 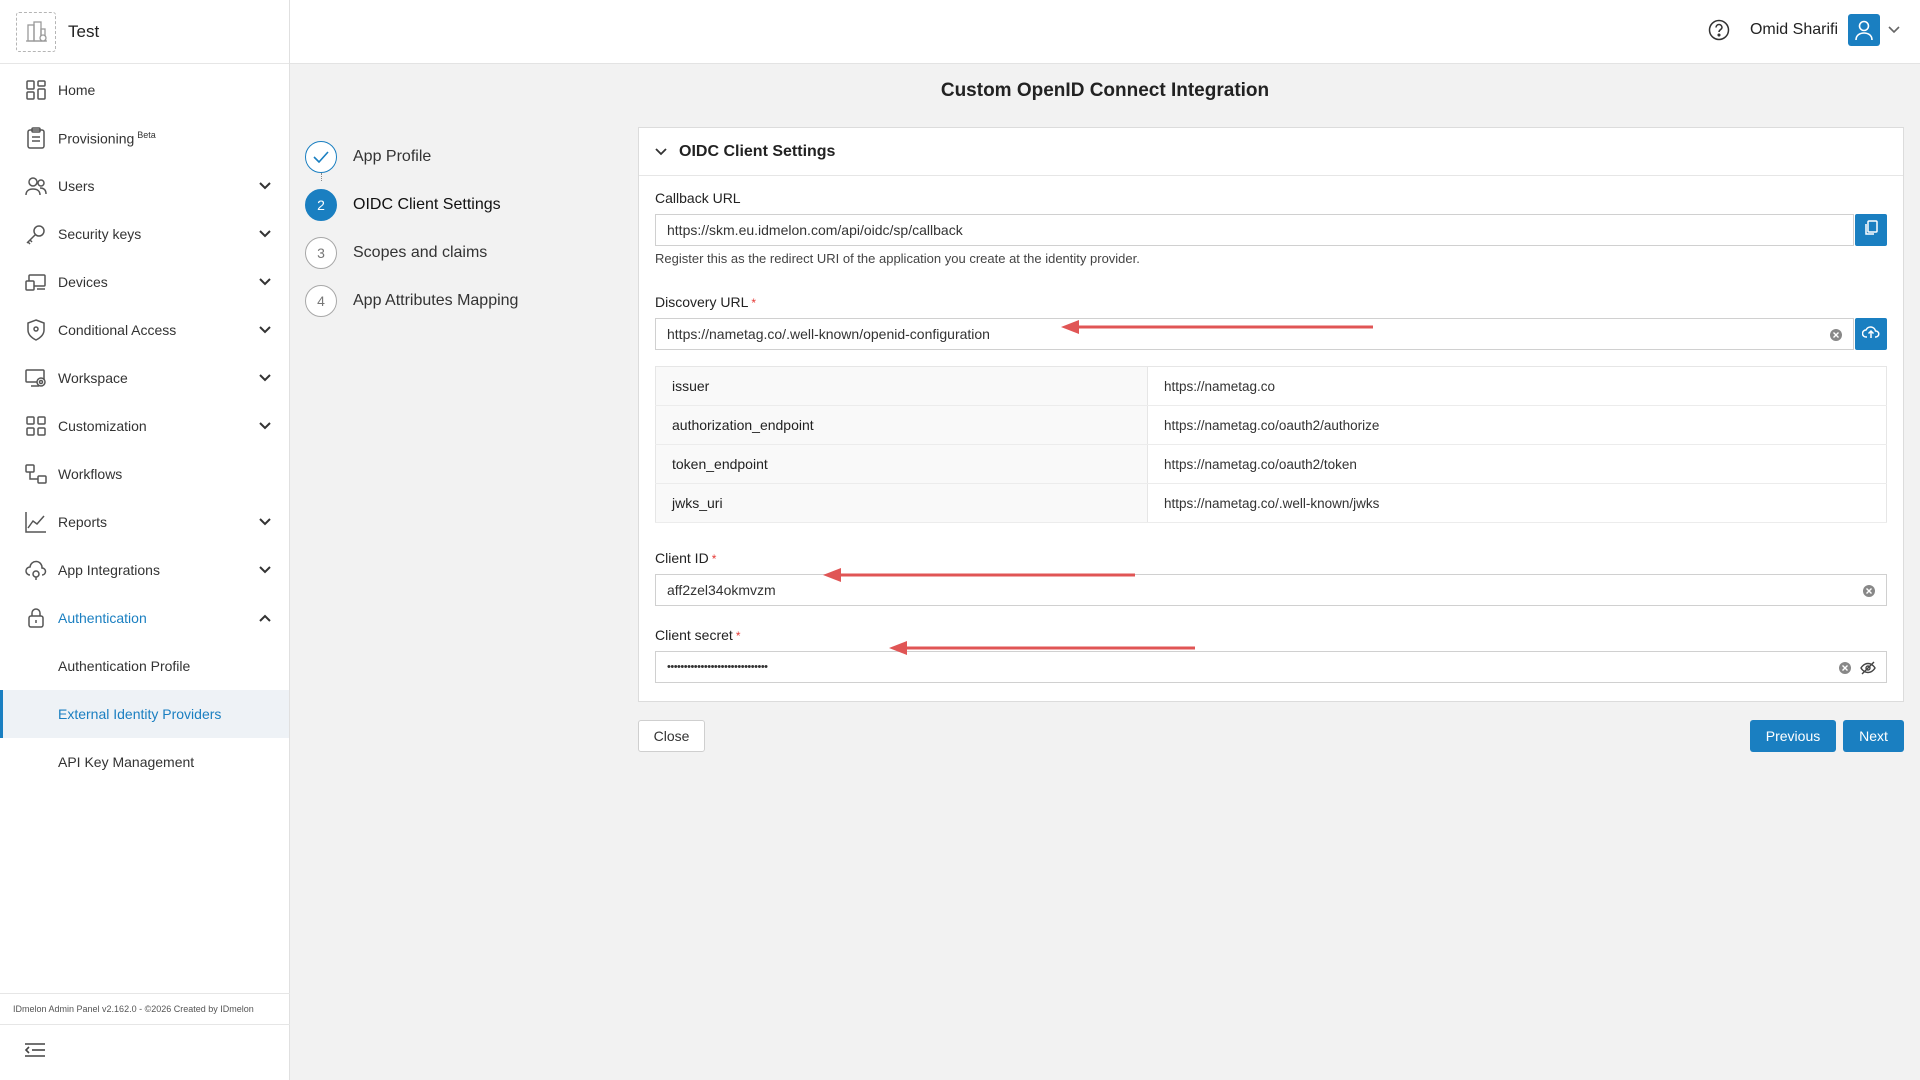 I want to click on metadata-key: issuer, so click(x=901, y=386).